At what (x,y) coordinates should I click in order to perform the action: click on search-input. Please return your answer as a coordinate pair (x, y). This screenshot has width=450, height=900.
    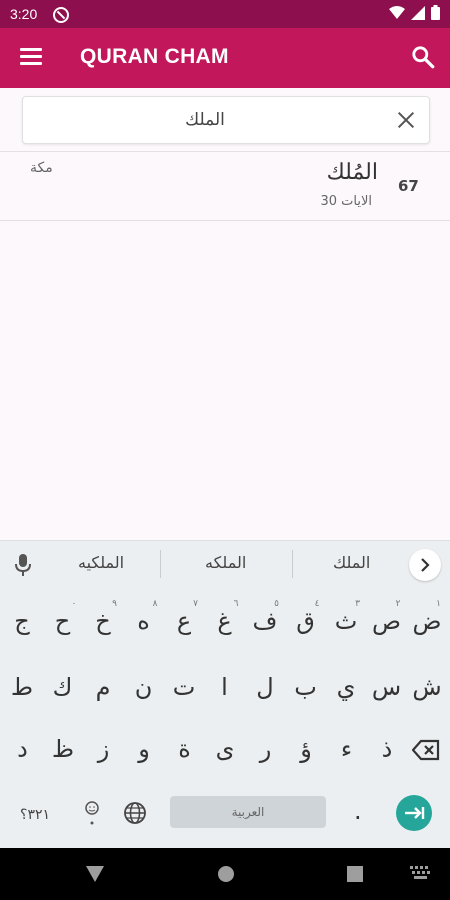
    Looking at the image, I should click on (205, 120).